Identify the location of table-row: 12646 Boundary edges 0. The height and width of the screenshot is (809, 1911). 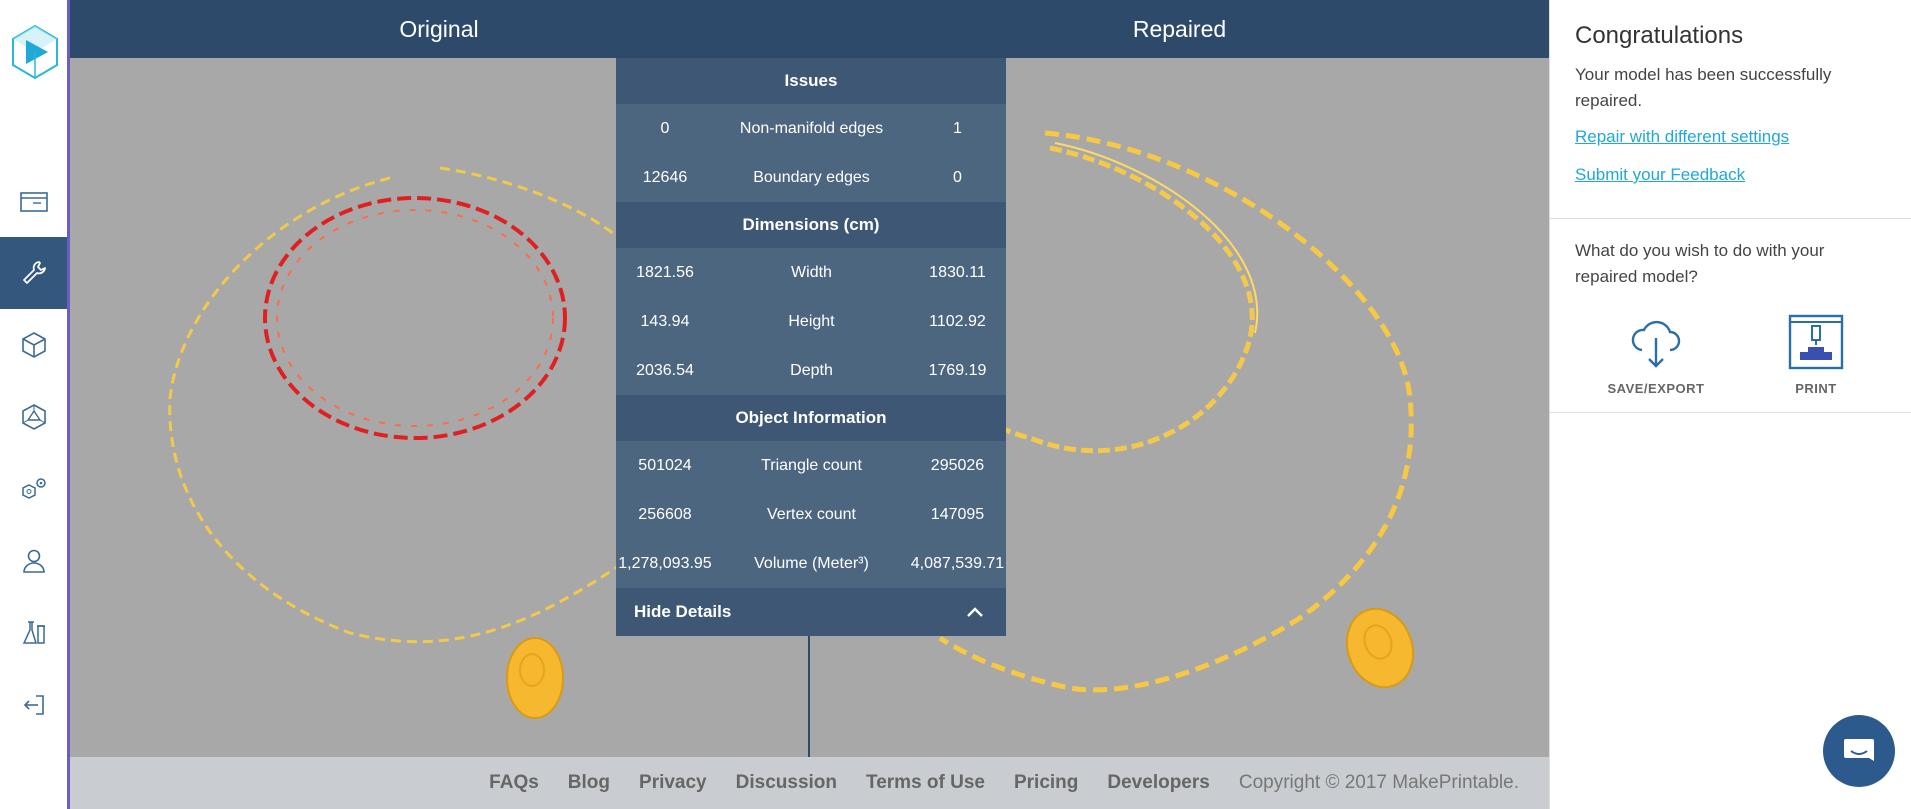
(811, 177).